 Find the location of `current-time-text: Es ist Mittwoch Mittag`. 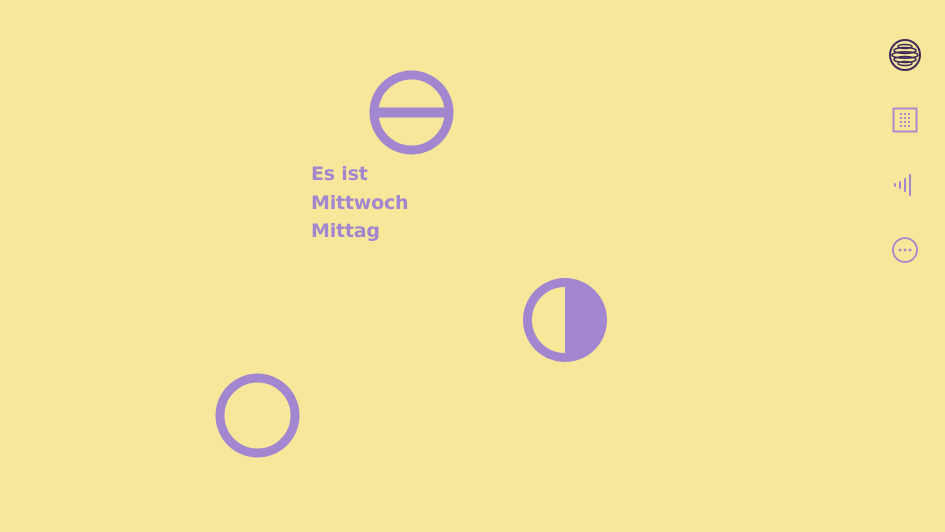

current-time-text: Es ist Mittwoch Mittag is located at coordinates (360, 203).